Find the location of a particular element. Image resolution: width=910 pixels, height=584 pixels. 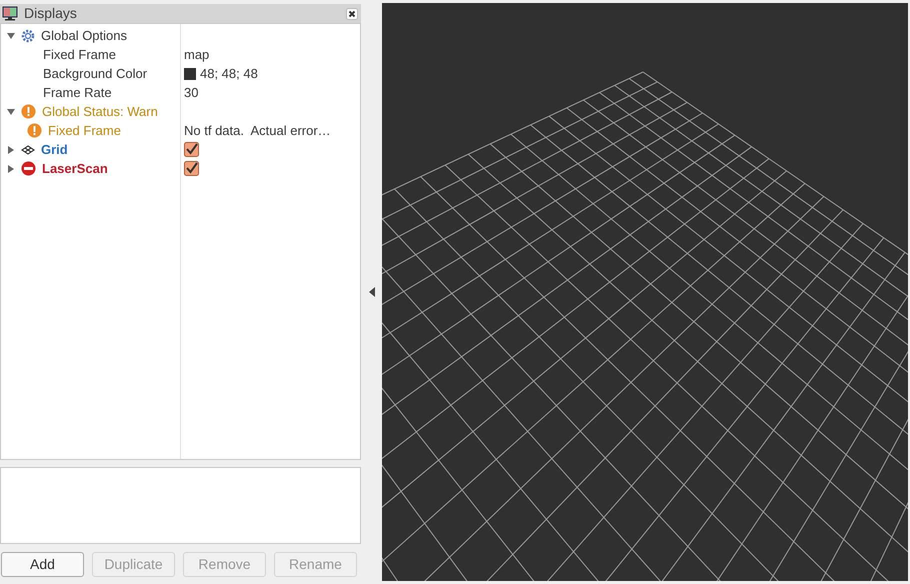

property-value: map is located at coordinates (197, 54).